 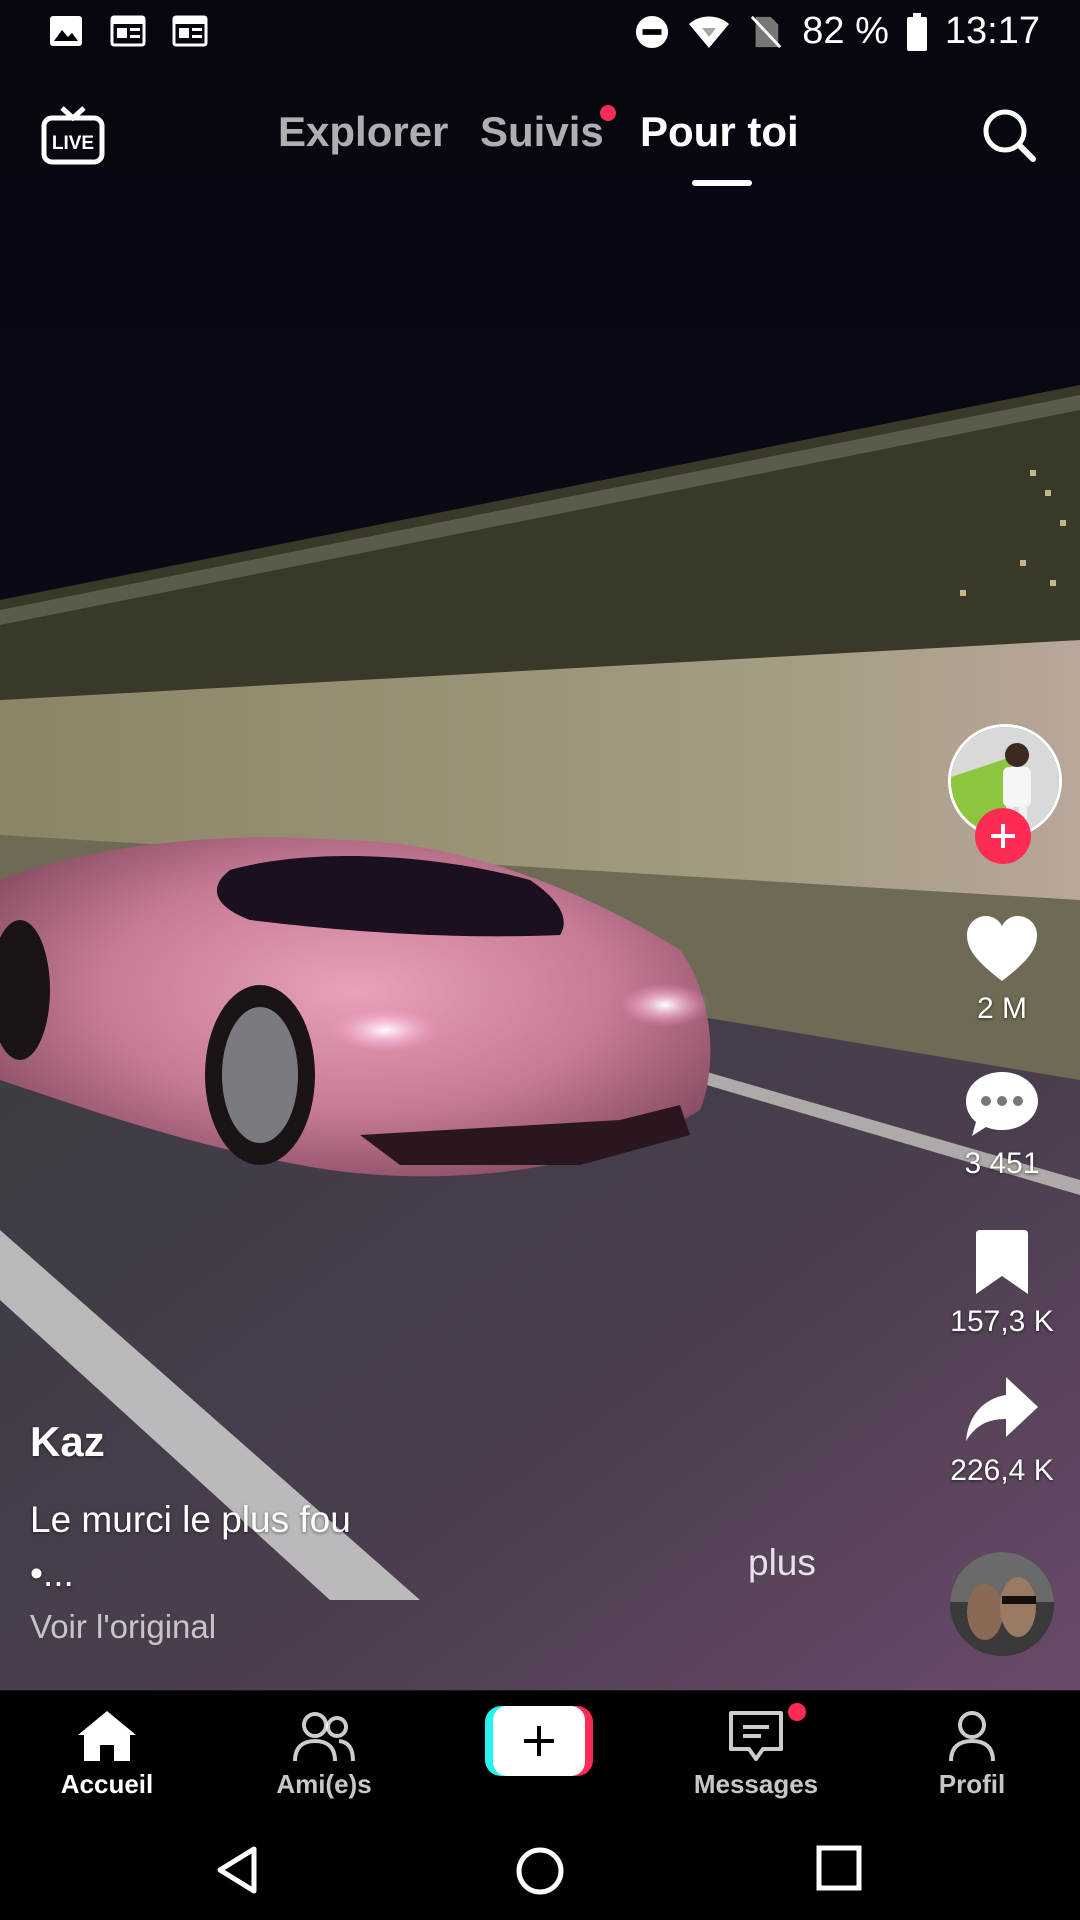 What do you see at coordinates (719, 132) in the screenshot?
I see `tab-for-you: Pour toi` at bounding box center [719, 132].